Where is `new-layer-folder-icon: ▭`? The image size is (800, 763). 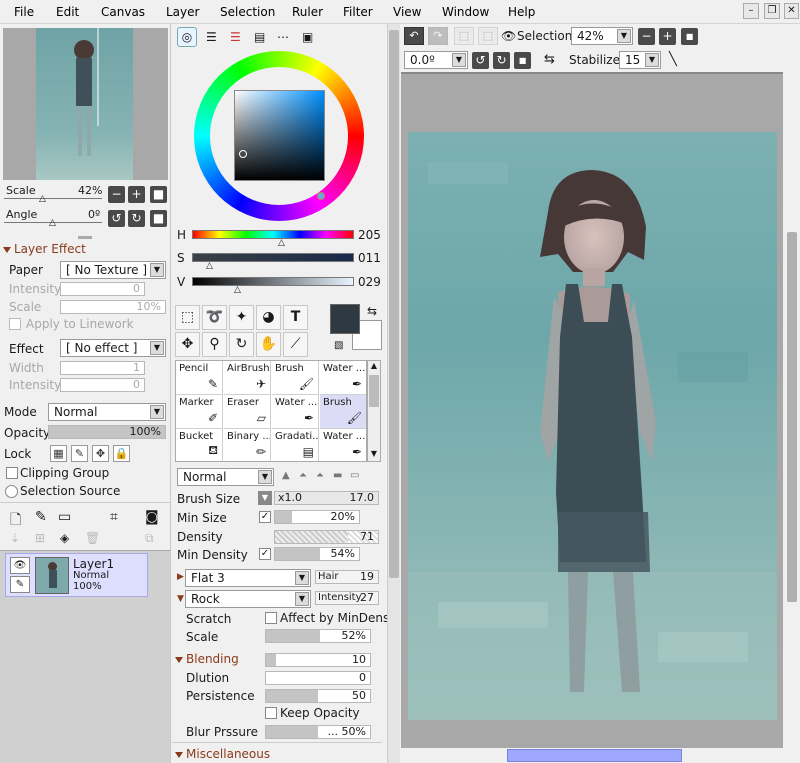
new-layer-folder-icon: ▭ is located at coordinates (64, 517).